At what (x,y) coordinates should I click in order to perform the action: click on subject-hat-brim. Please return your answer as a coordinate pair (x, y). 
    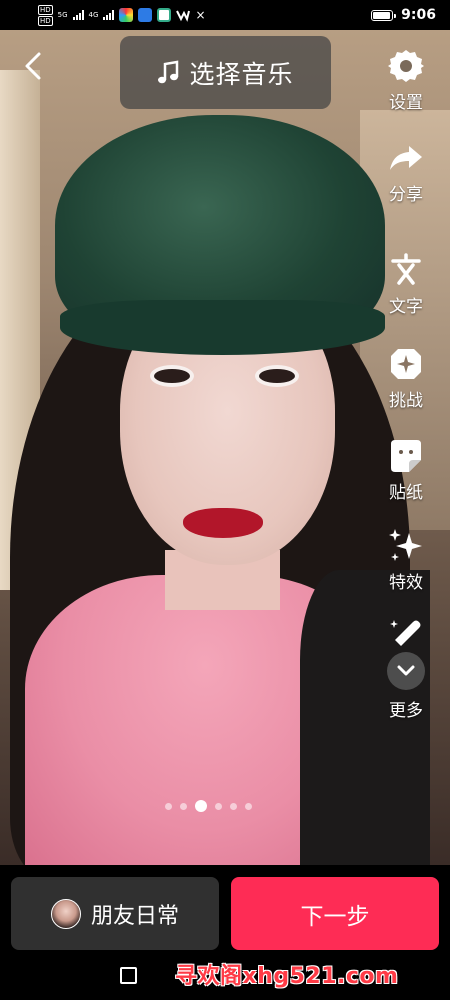
    Looking at the image, I should click on (222, 327).